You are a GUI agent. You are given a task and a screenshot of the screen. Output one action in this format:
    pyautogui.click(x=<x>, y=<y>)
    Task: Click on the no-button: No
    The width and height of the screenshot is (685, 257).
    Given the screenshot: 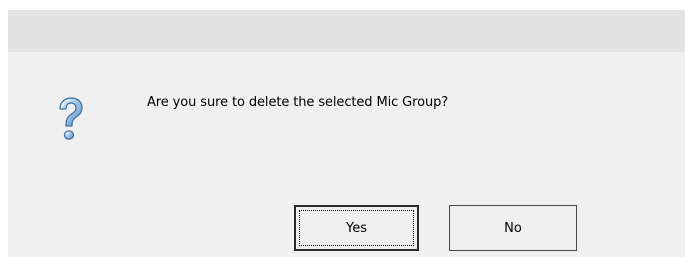 What is the action you would take?
    pyautogui.click(x=513, y=228)
    